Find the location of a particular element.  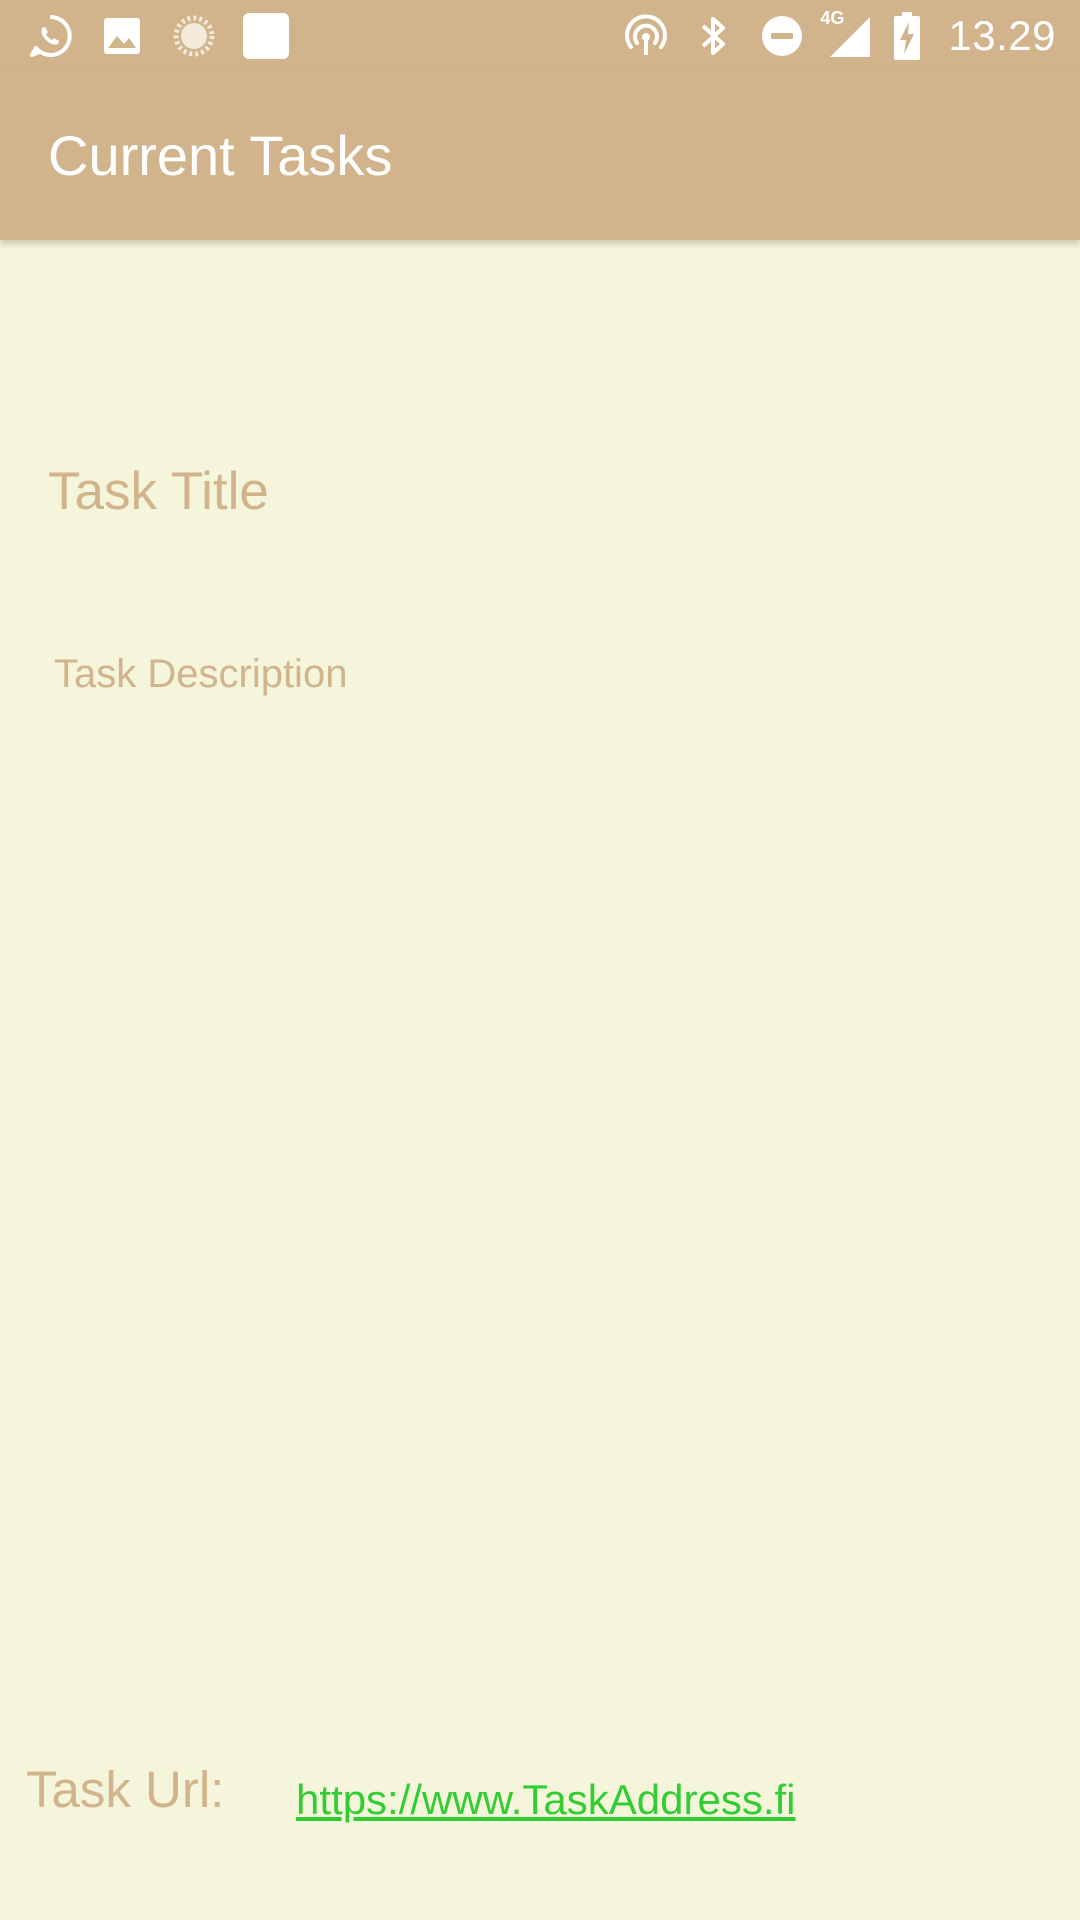

image-icon is located at coordinates (122, 36).